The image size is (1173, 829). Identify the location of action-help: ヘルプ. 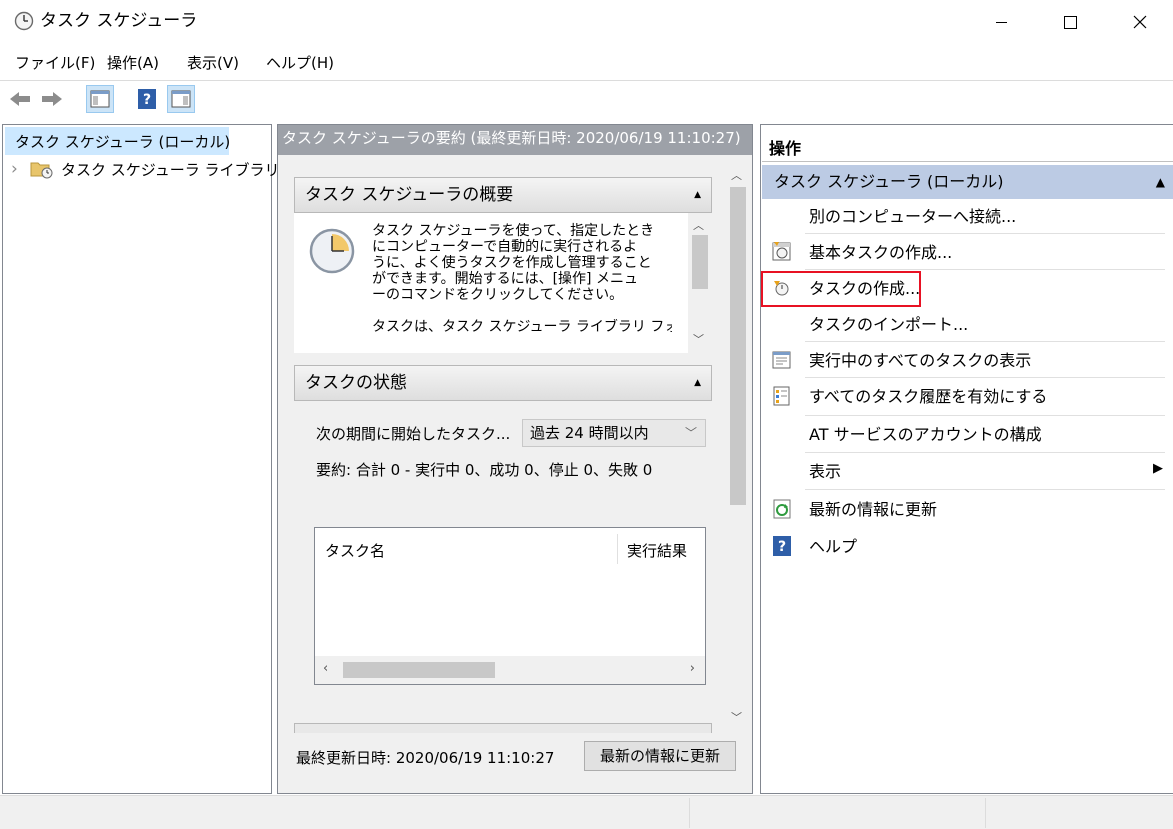
(833, 547).